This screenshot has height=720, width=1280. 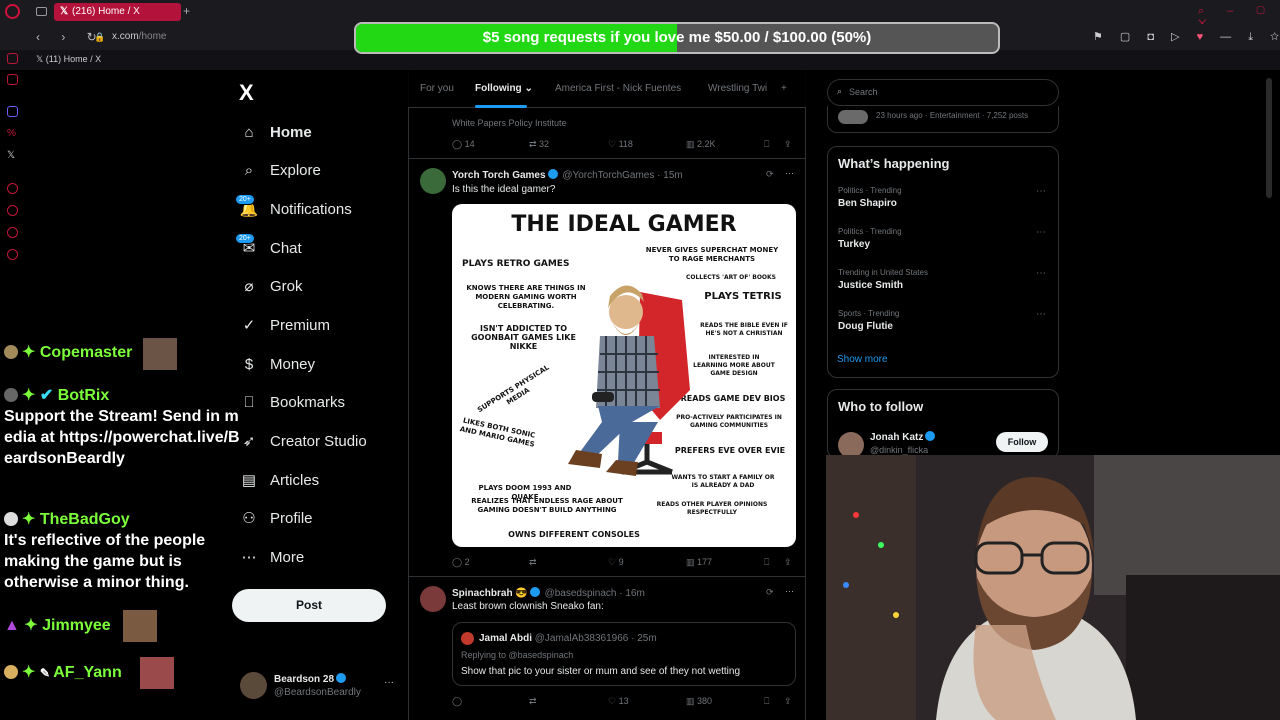 I want to click on nav-item-articles: ▤ Articles, so click(x=279, y=480).